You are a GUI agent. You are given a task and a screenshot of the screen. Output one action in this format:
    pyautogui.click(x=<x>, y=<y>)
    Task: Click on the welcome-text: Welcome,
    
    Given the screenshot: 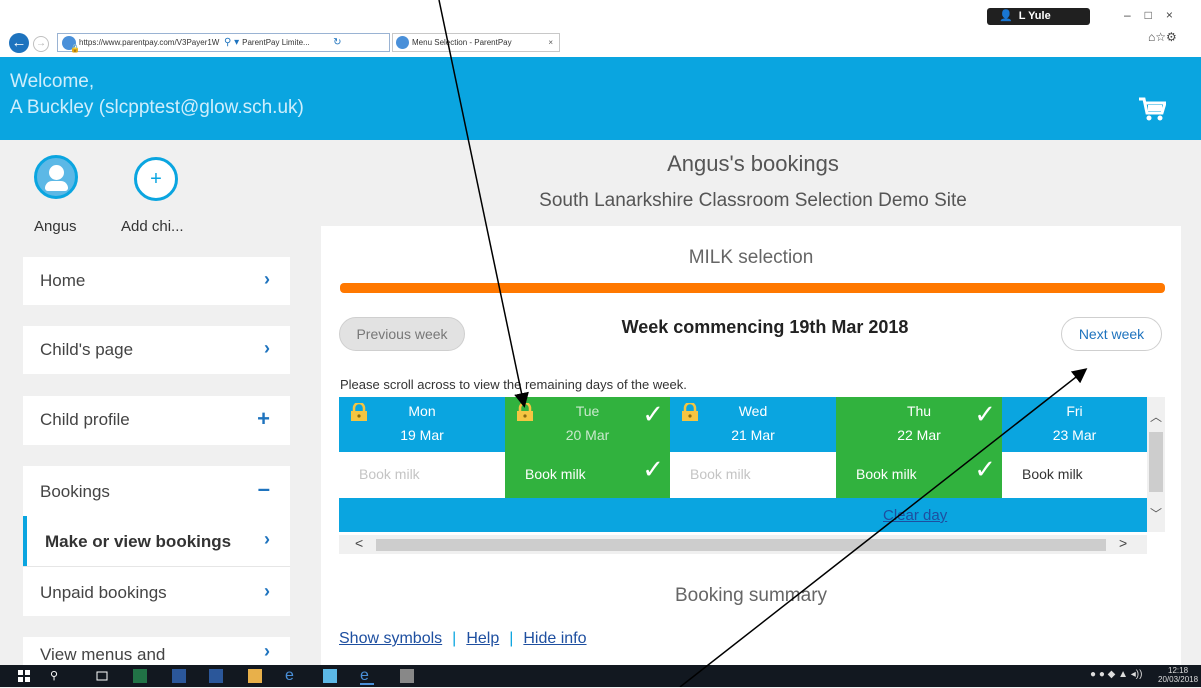 What is the action you would take?
    pyautogui.click(x=52, y=81)
    